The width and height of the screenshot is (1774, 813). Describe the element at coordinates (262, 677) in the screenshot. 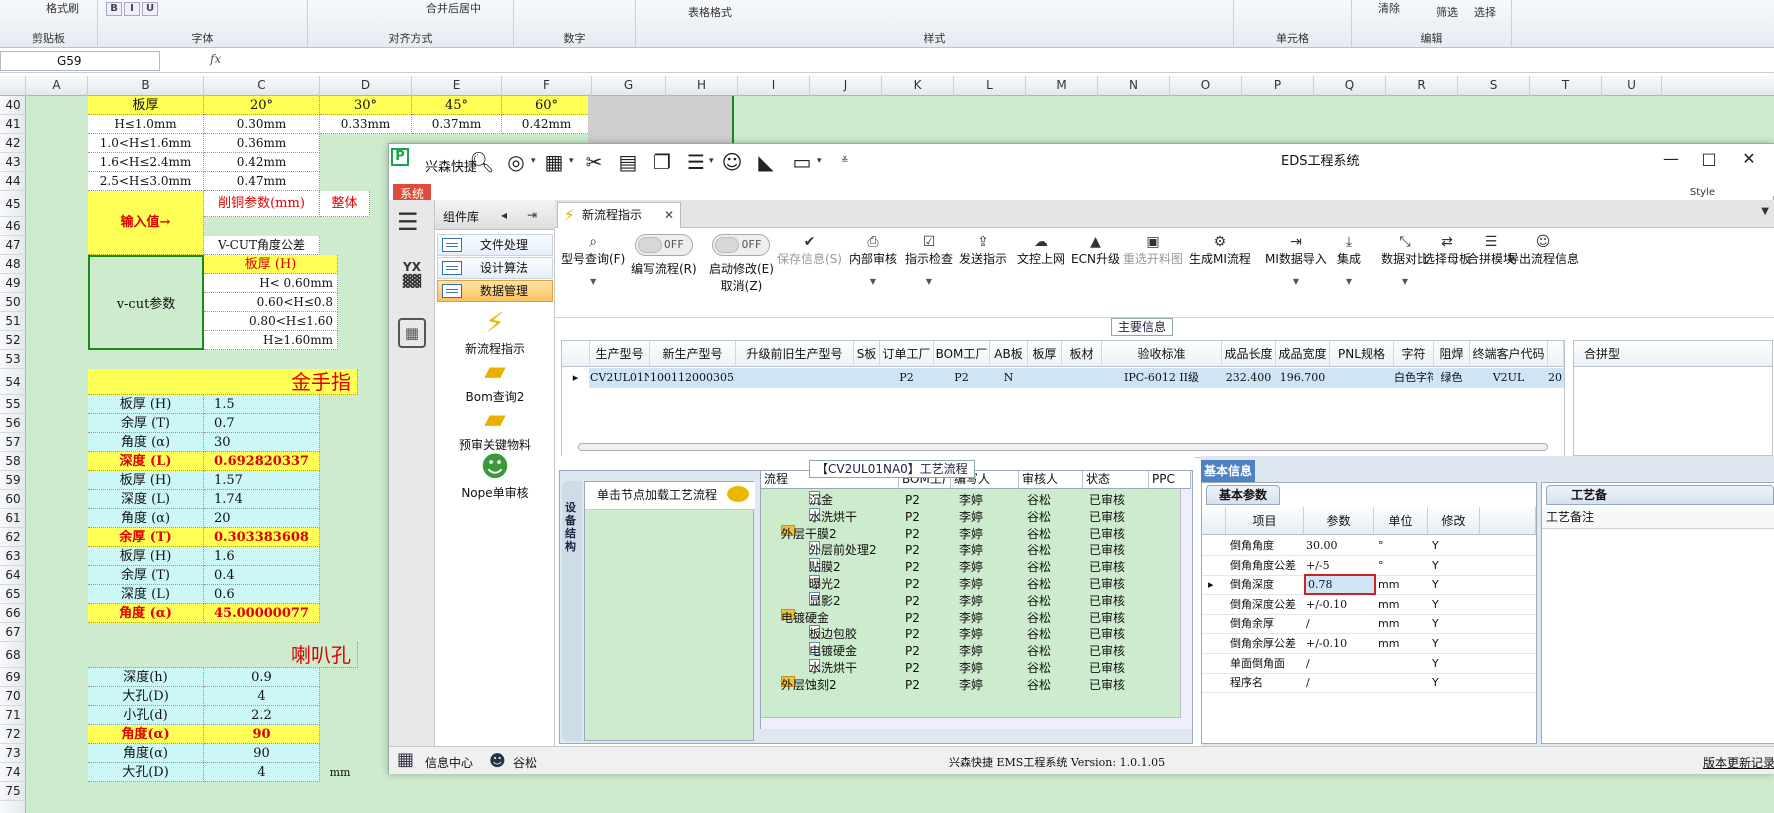

I see `sheet-cell: 0.9` at that location.